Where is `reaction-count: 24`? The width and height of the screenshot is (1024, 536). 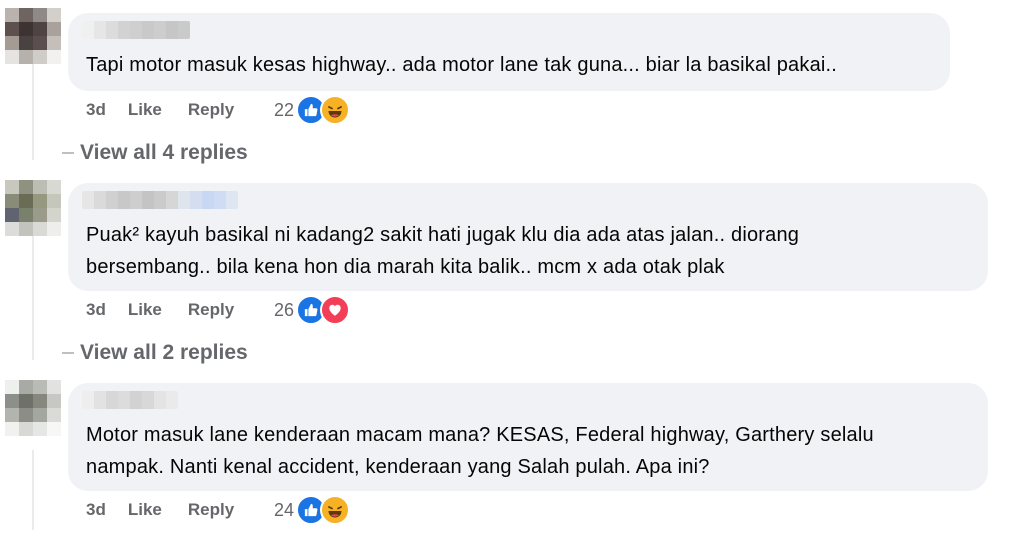
reaction-count: 24 is located at coordinates (284, 509).